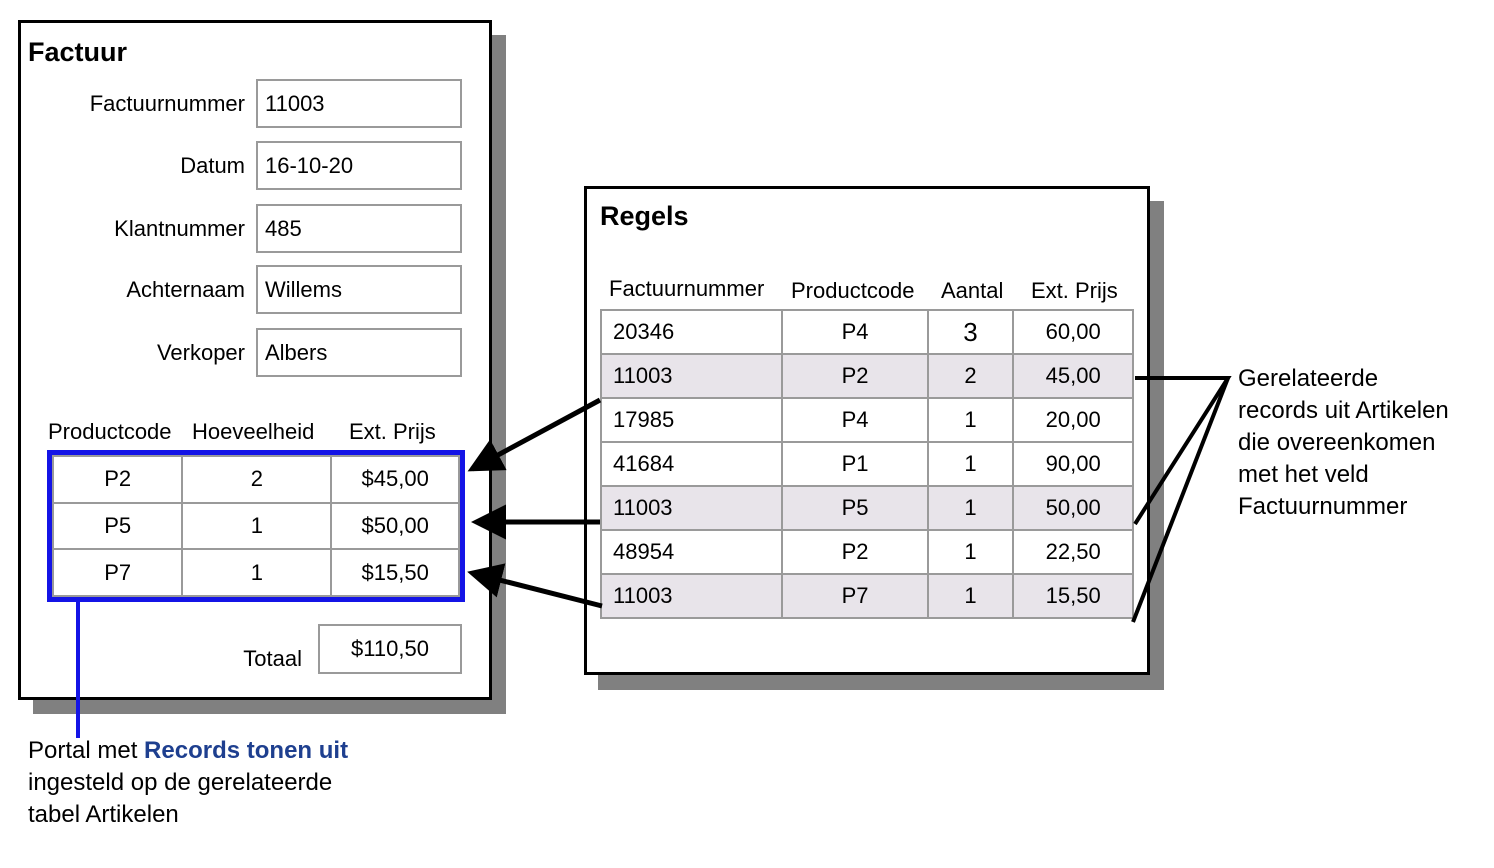 The height and width of the screenshot is (868, 1494). Describe the element at coordinates (1343, 410) in the screenshot. I see `callout-right-line: records uit Artikelen` at that location.